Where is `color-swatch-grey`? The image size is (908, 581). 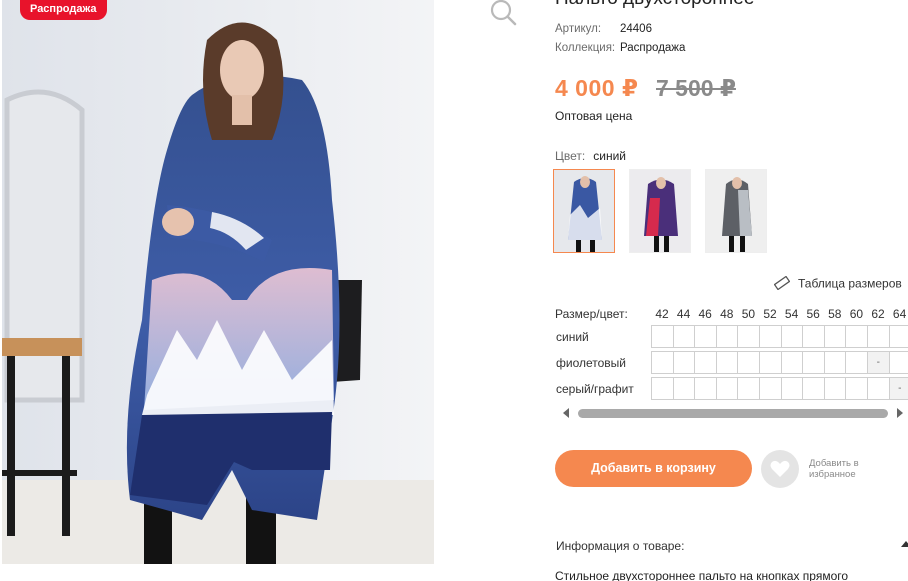 color-swatch-grey is located at coordinates (736, 211).